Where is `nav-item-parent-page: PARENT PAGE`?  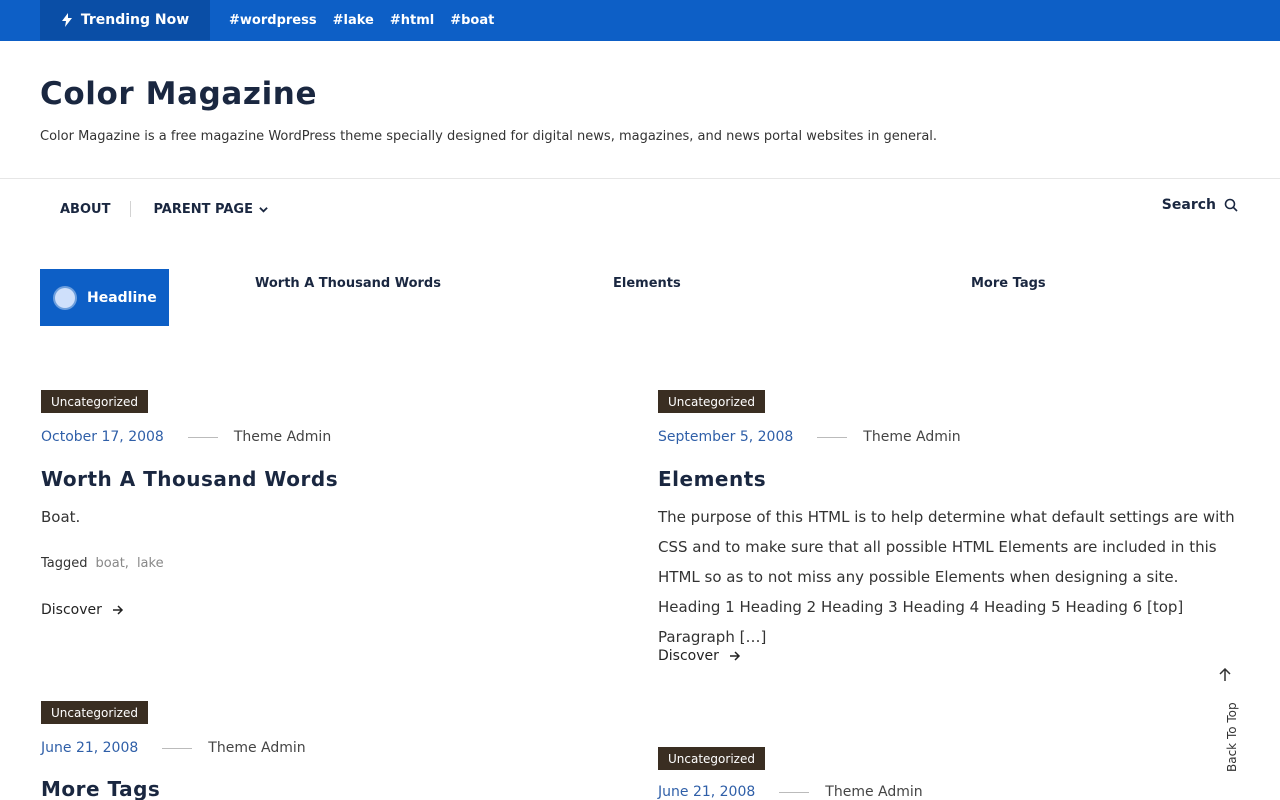 nav-item-parent-page: PARENT PAGE is located at coordinates (210, 209).